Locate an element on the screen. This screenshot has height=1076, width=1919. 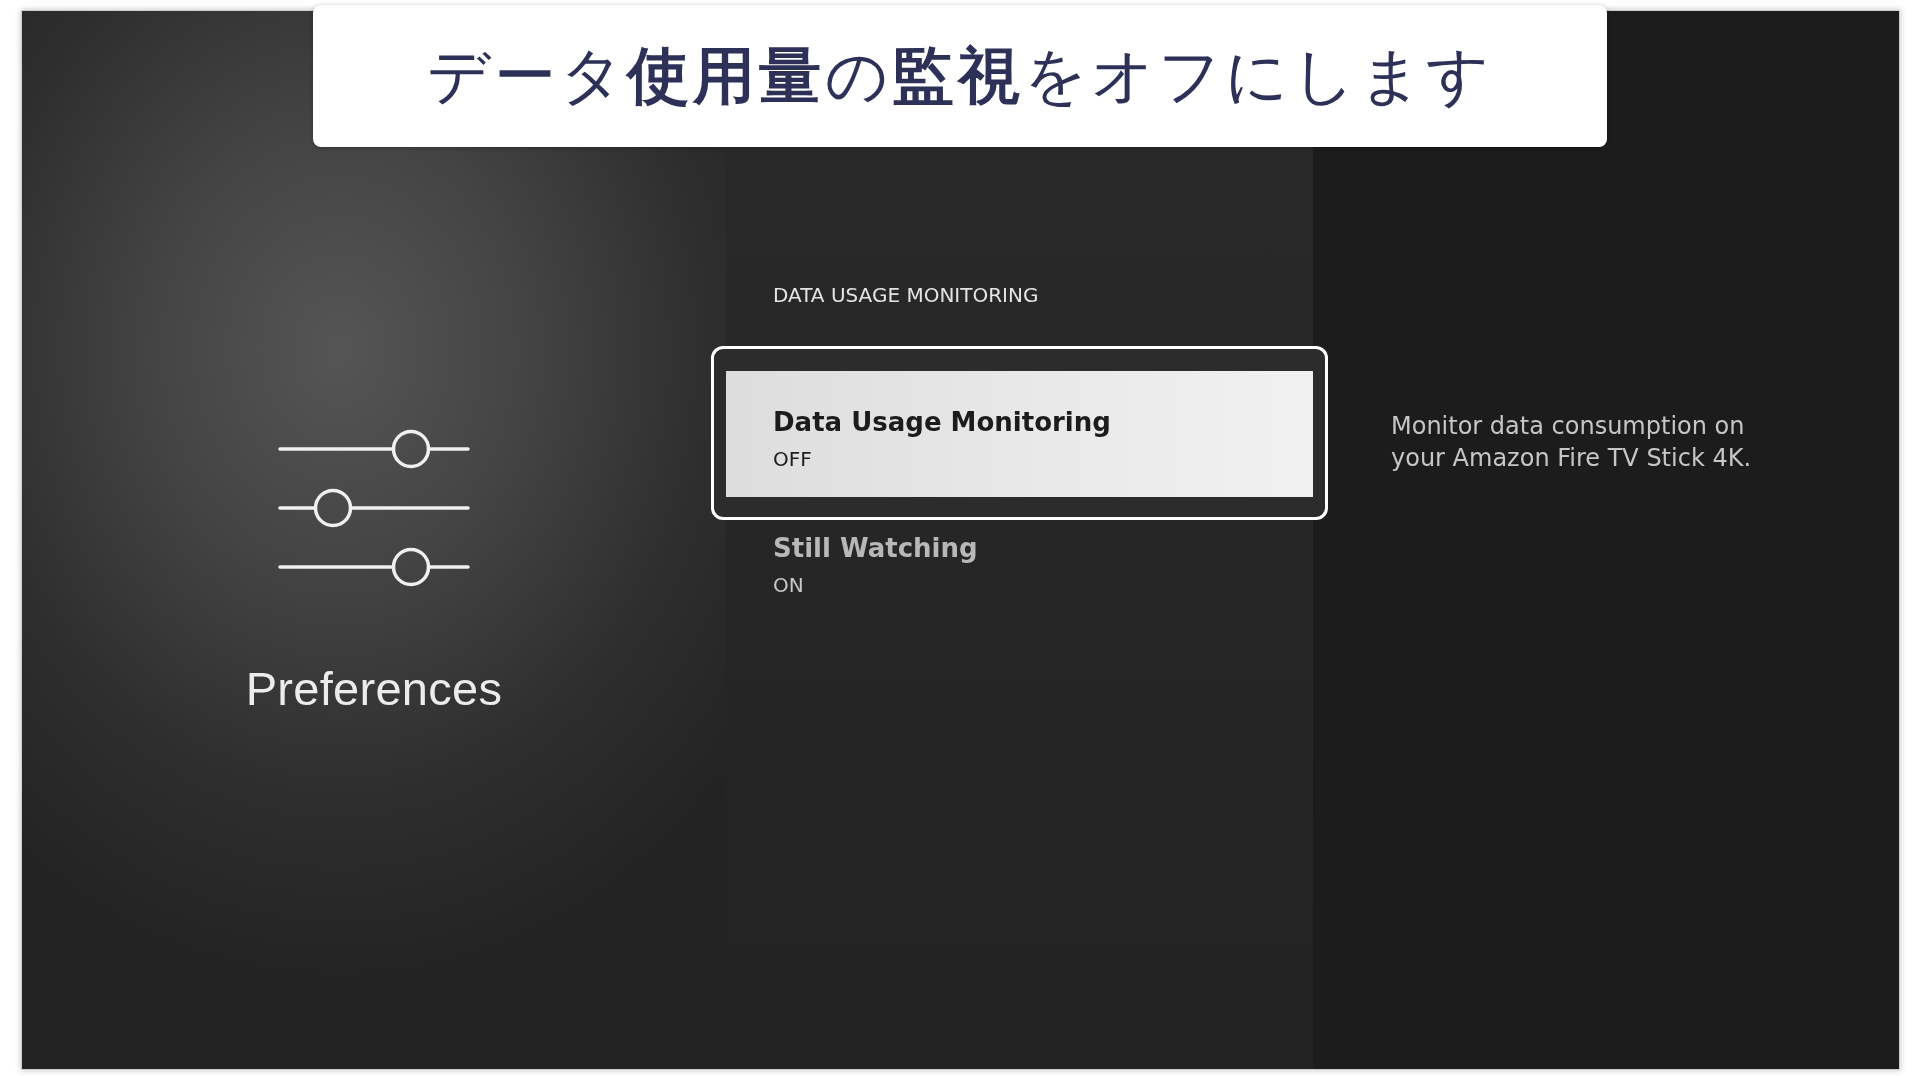
setting-item: Still Watching ON is located at coordinates (1019, 565).